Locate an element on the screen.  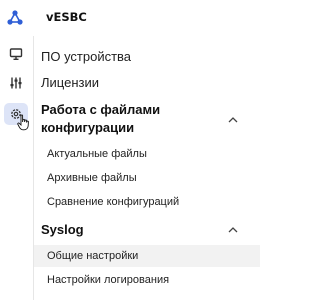
equalizer-icon is located at coordinates (16, 83).